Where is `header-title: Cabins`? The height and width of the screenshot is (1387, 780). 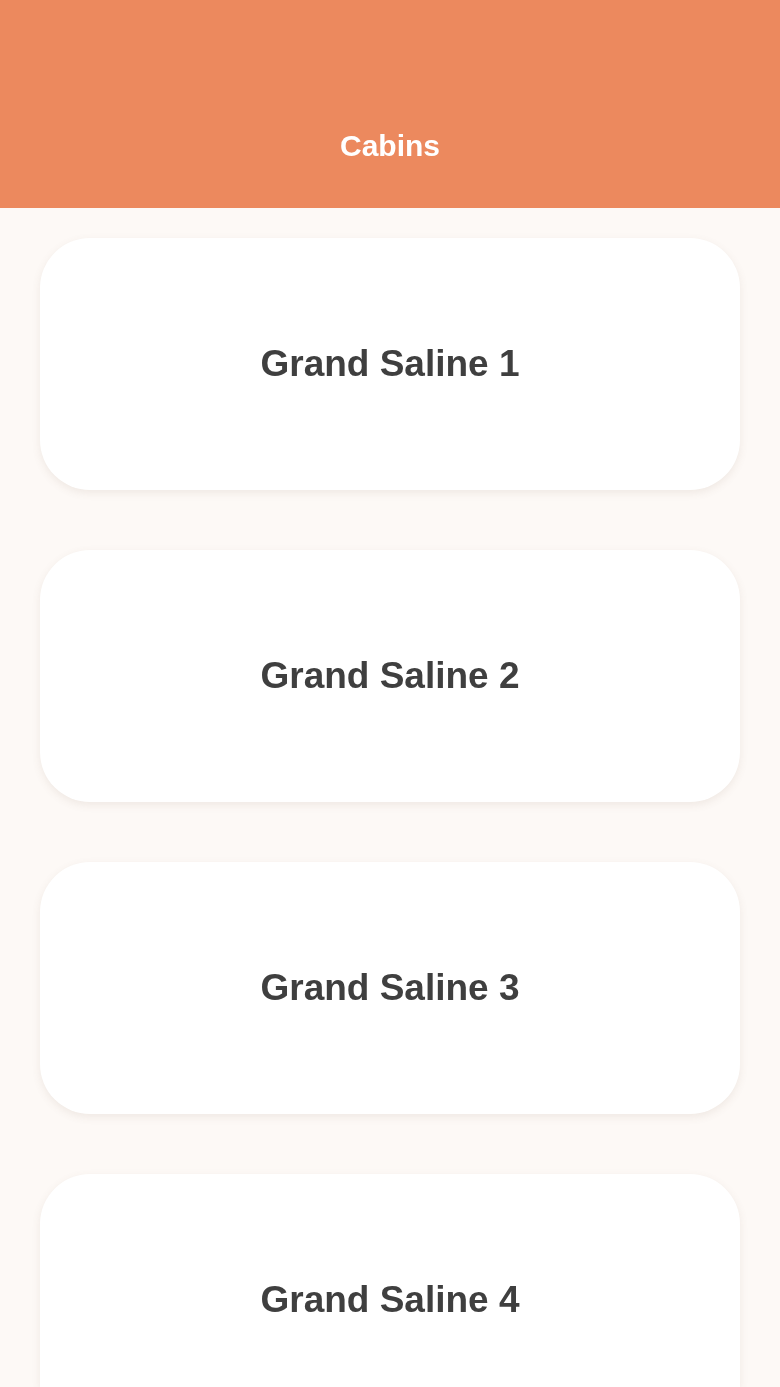 header-title: Cabins is located at coordinates (390, 146).